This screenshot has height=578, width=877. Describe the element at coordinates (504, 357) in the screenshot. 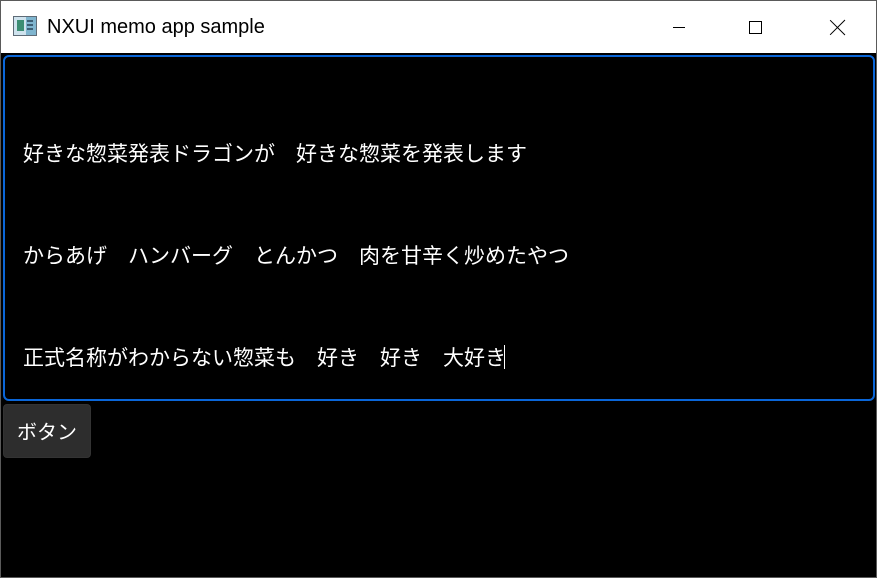

I see `text-caret` at that location.